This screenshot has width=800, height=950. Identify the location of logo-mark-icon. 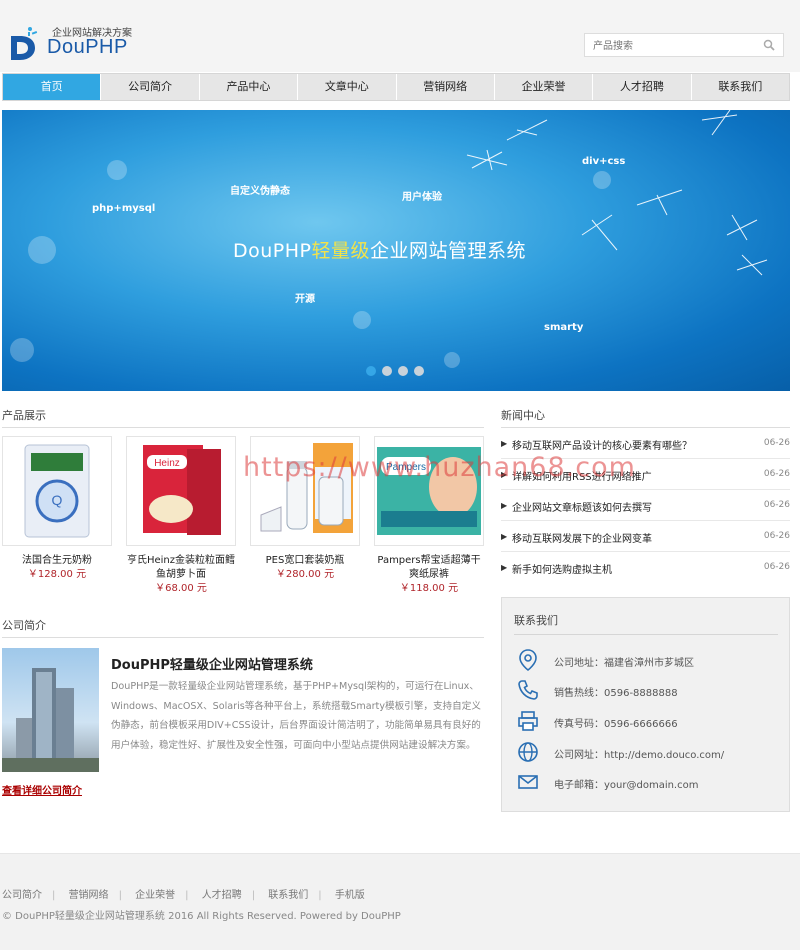
(24, 43).